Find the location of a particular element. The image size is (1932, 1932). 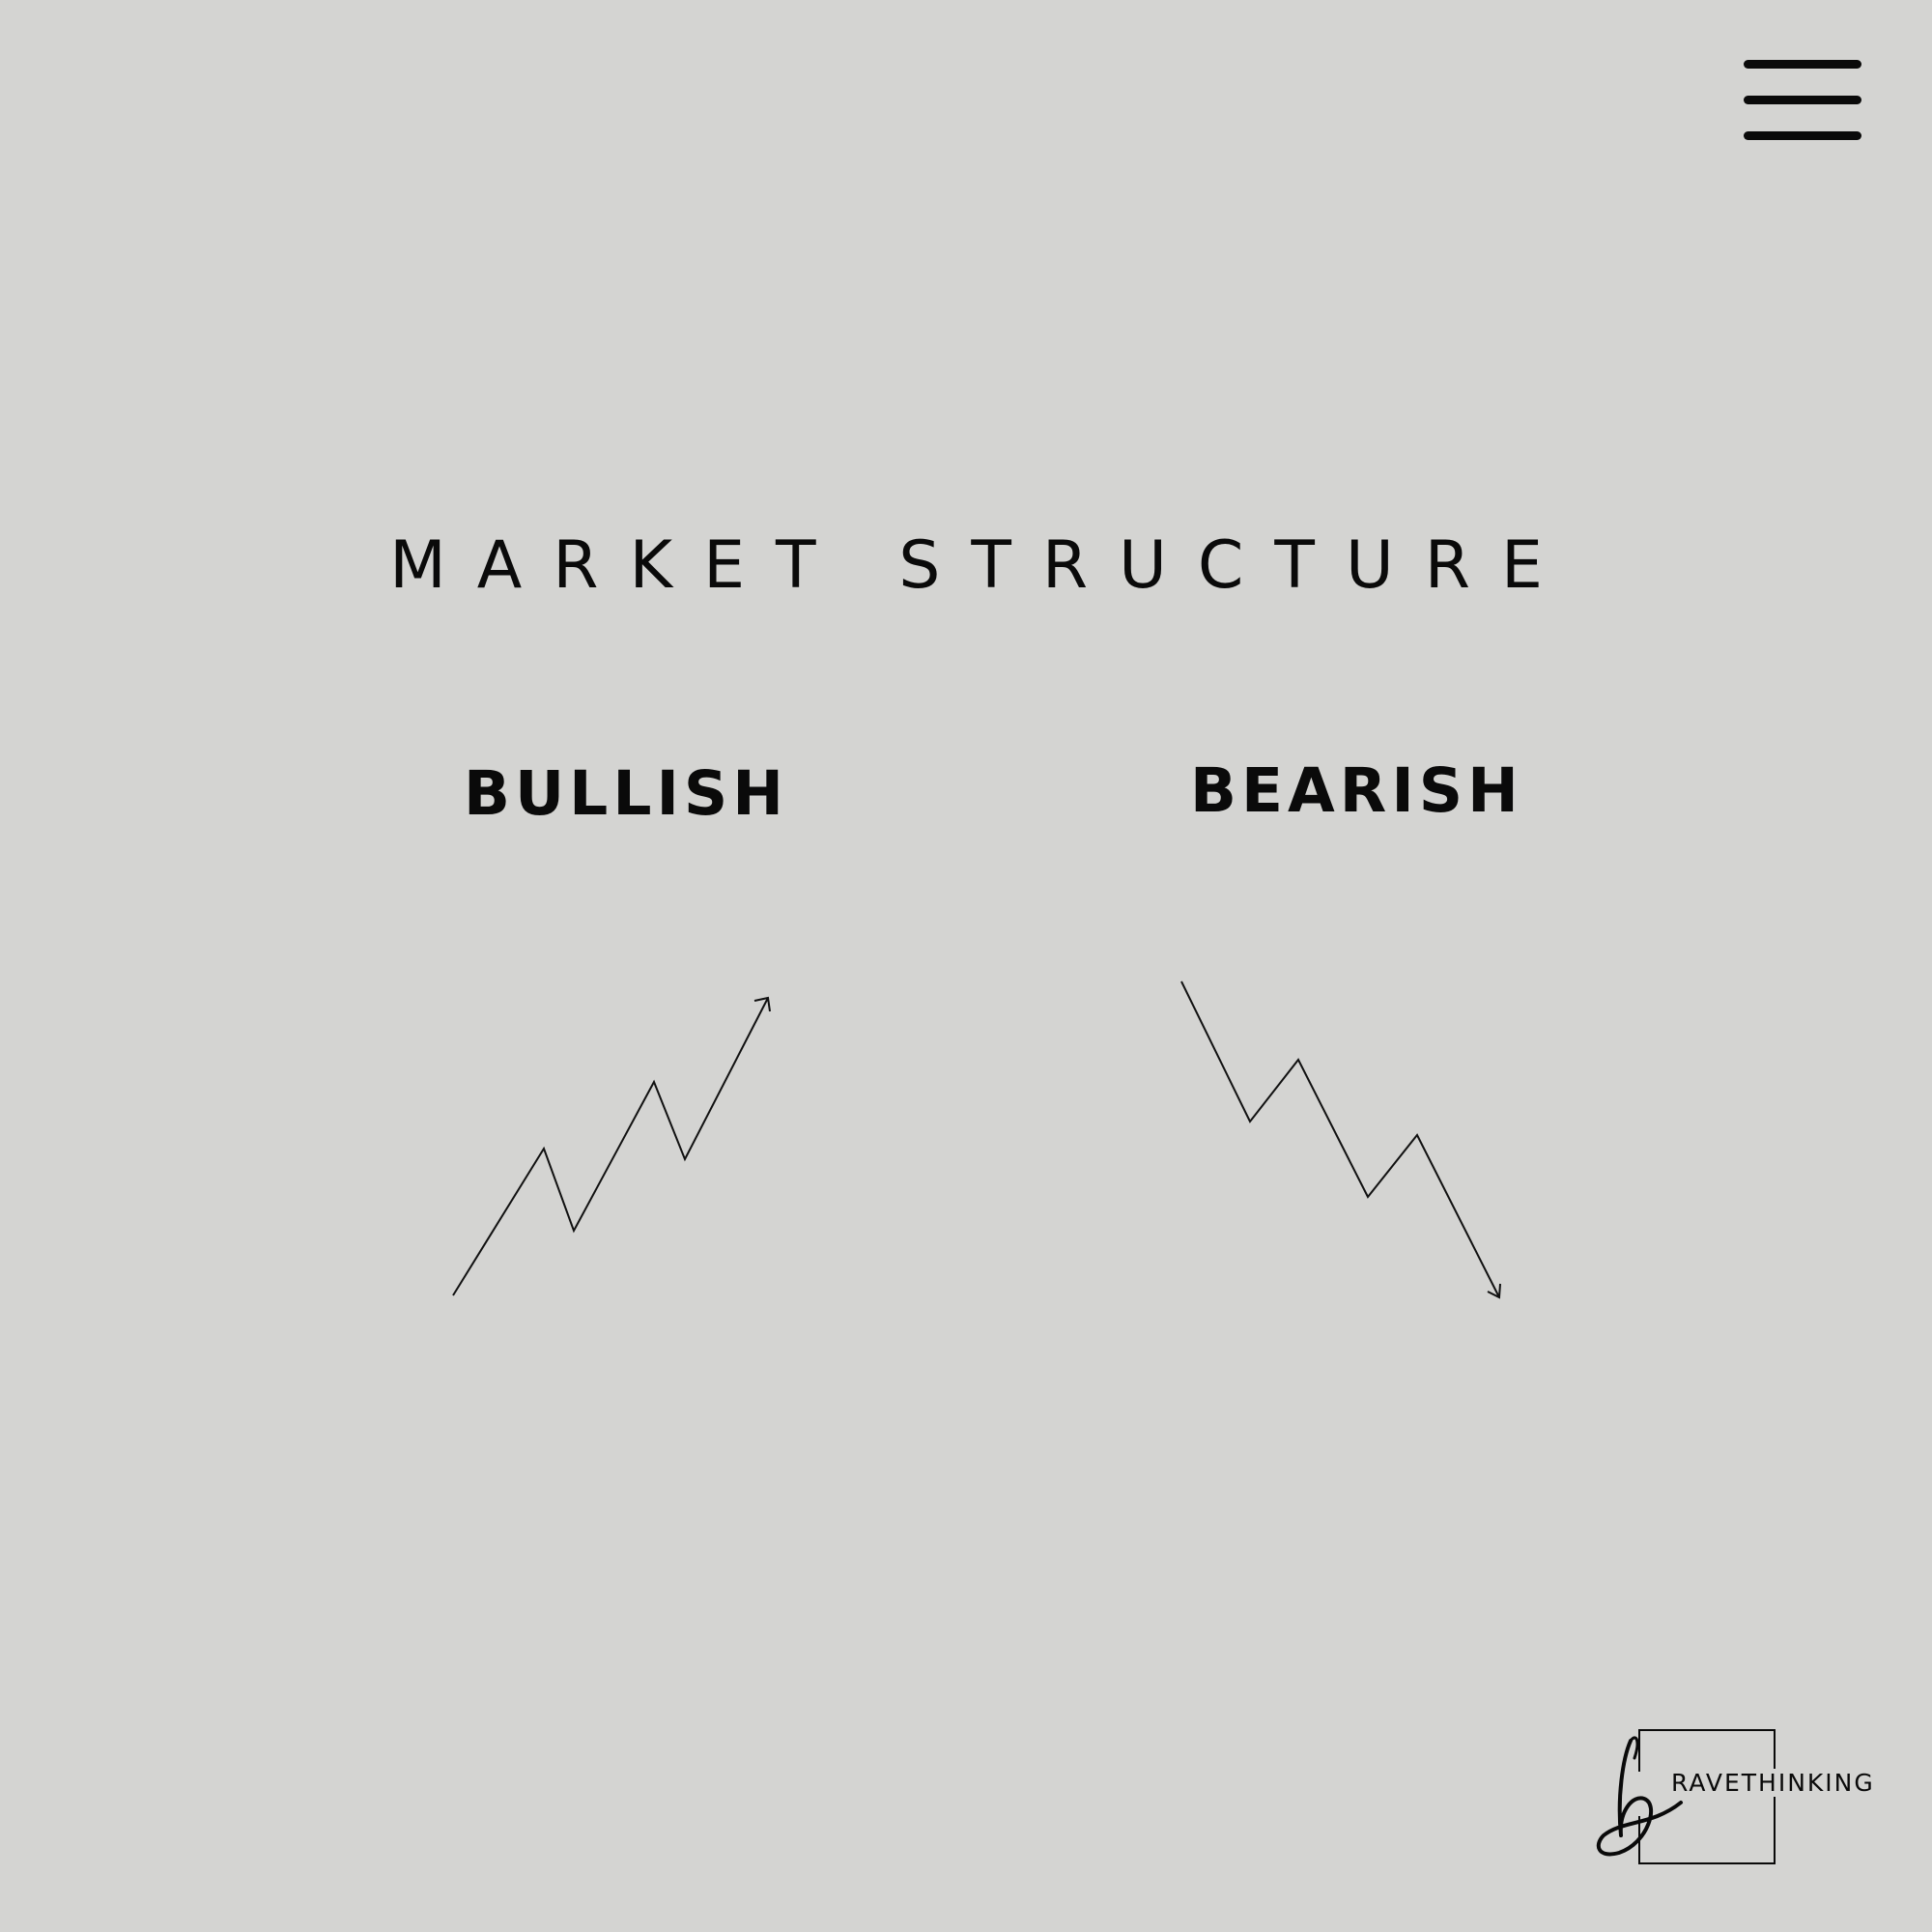

logo-b-script-icon is located at coordinates (1639, 1796).